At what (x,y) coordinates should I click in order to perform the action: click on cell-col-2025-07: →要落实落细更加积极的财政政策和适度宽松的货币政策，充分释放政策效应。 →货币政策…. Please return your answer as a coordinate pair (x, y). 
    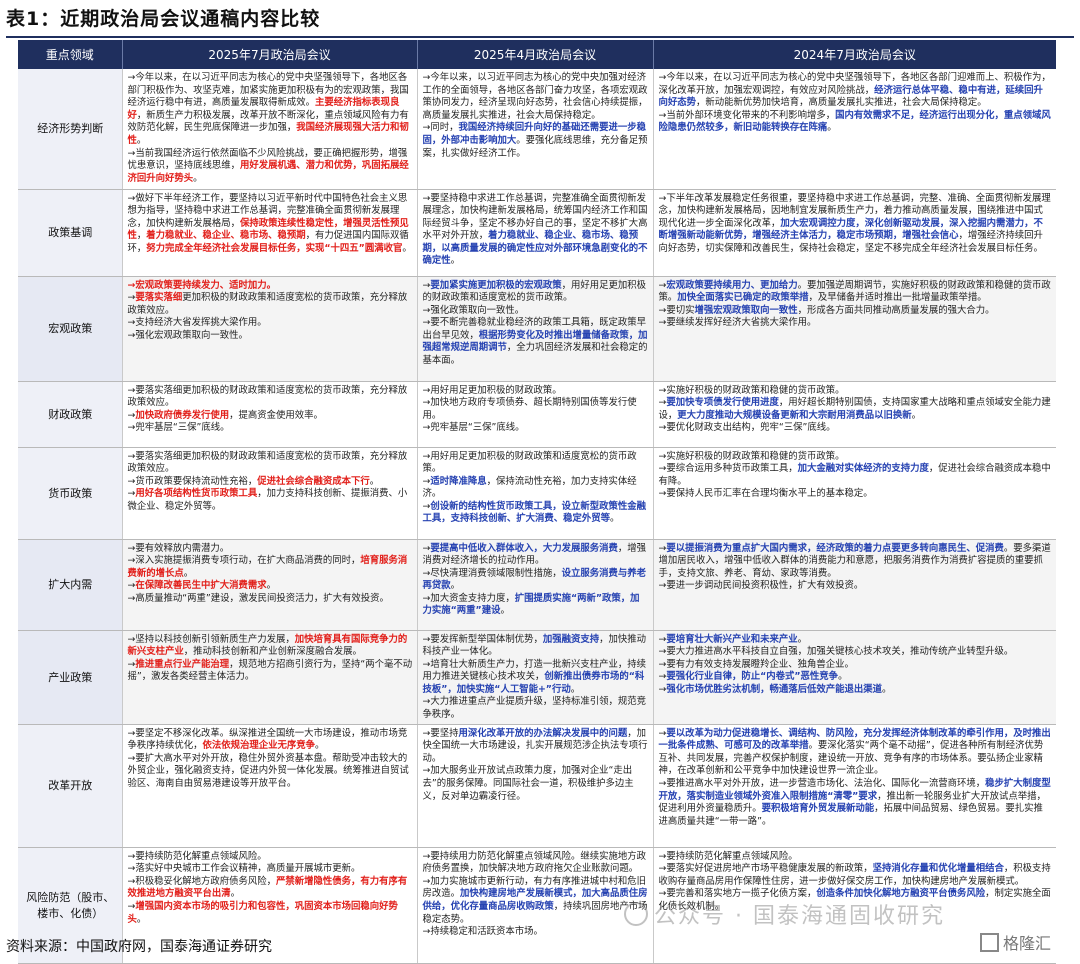
    Looking at the image, I should click on (270, 493).